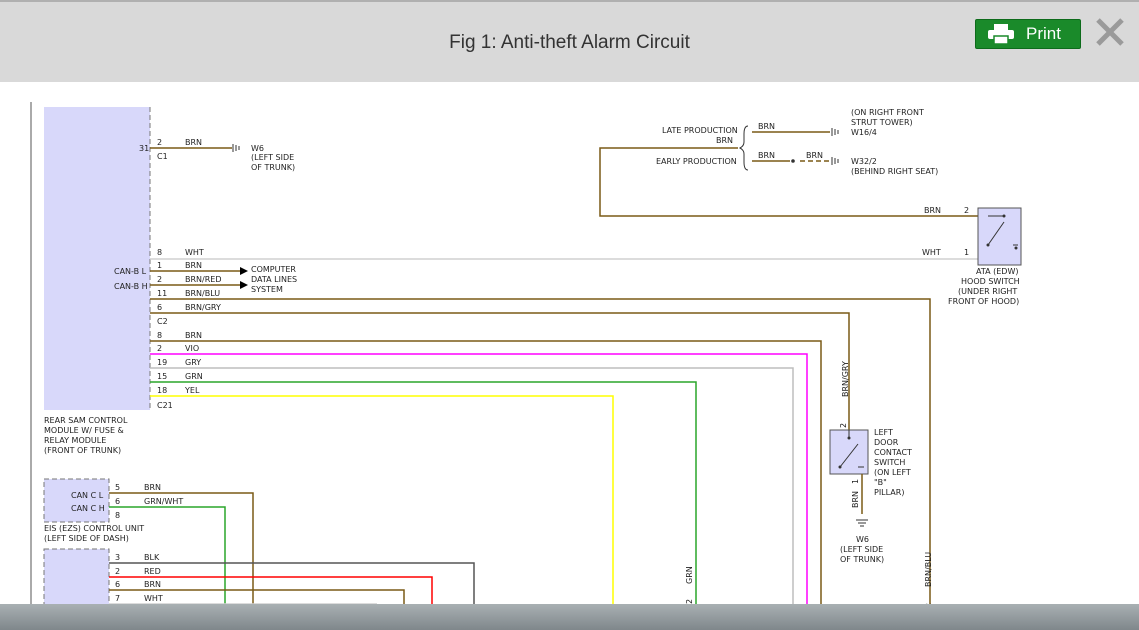 This screenshot has height=630, width=1139. I want to click on hood-switch-label: HOOD SWITCH, so click(990, 281).